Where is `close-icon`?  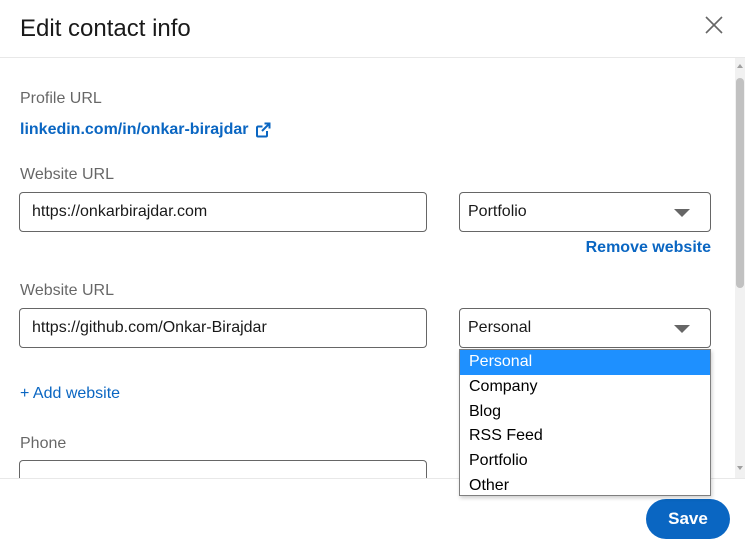
close-icon is located at coordinates (714, 25).